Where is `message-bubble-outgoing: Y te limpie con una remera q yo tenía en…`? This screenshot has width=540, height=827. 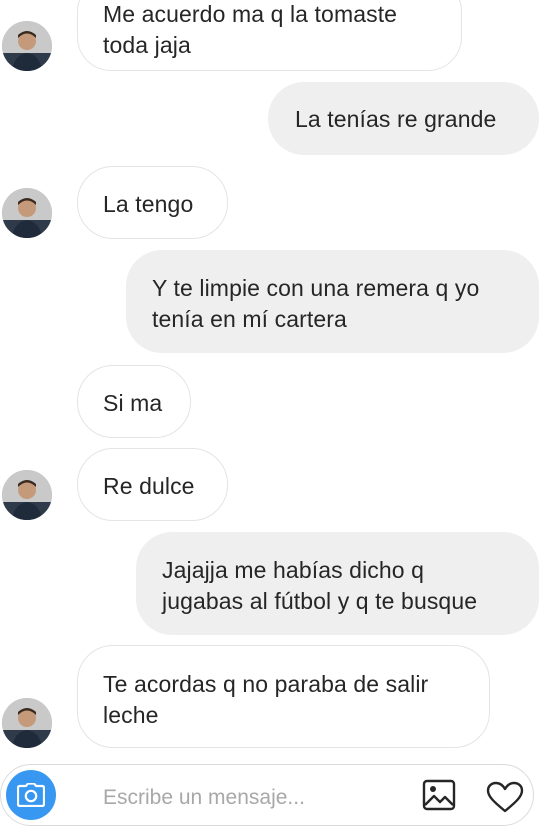
message-bubble-outgoing: Y te limpie con una remera q yo tenía en… is located at coordinates (332, 301).